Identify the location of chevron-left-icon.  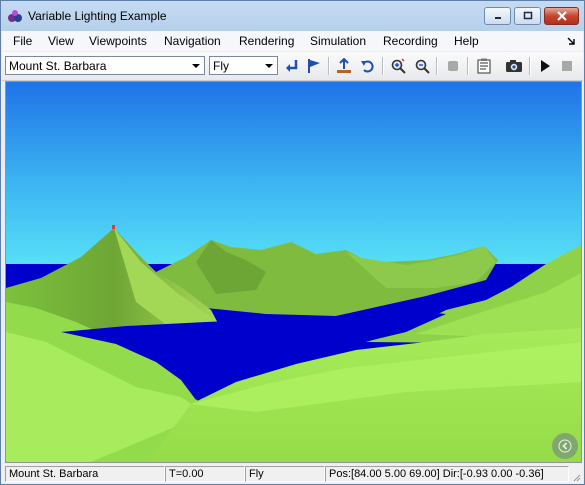
(565, 446).